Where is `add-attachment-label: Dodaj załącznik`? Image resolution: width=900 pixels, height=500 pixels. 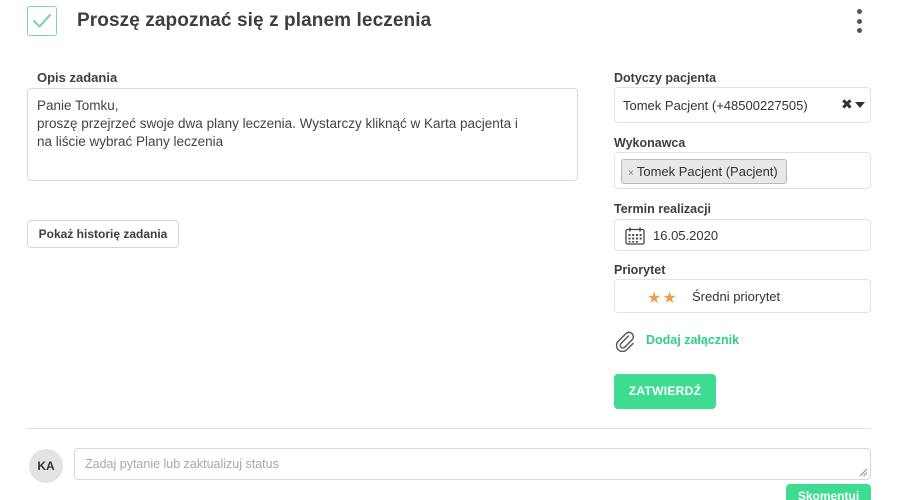
add-attachment-label: Dodaj załącznik is located at coordinates (693, 340).